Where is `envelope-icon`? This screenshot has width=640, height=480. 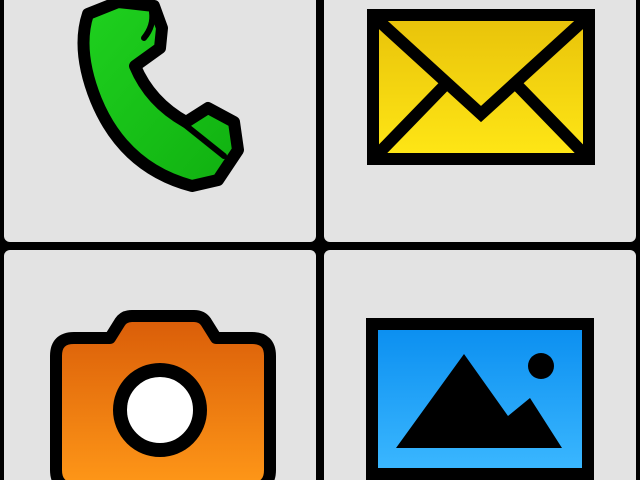 envelope-icon is located at coordinates (481, 87).